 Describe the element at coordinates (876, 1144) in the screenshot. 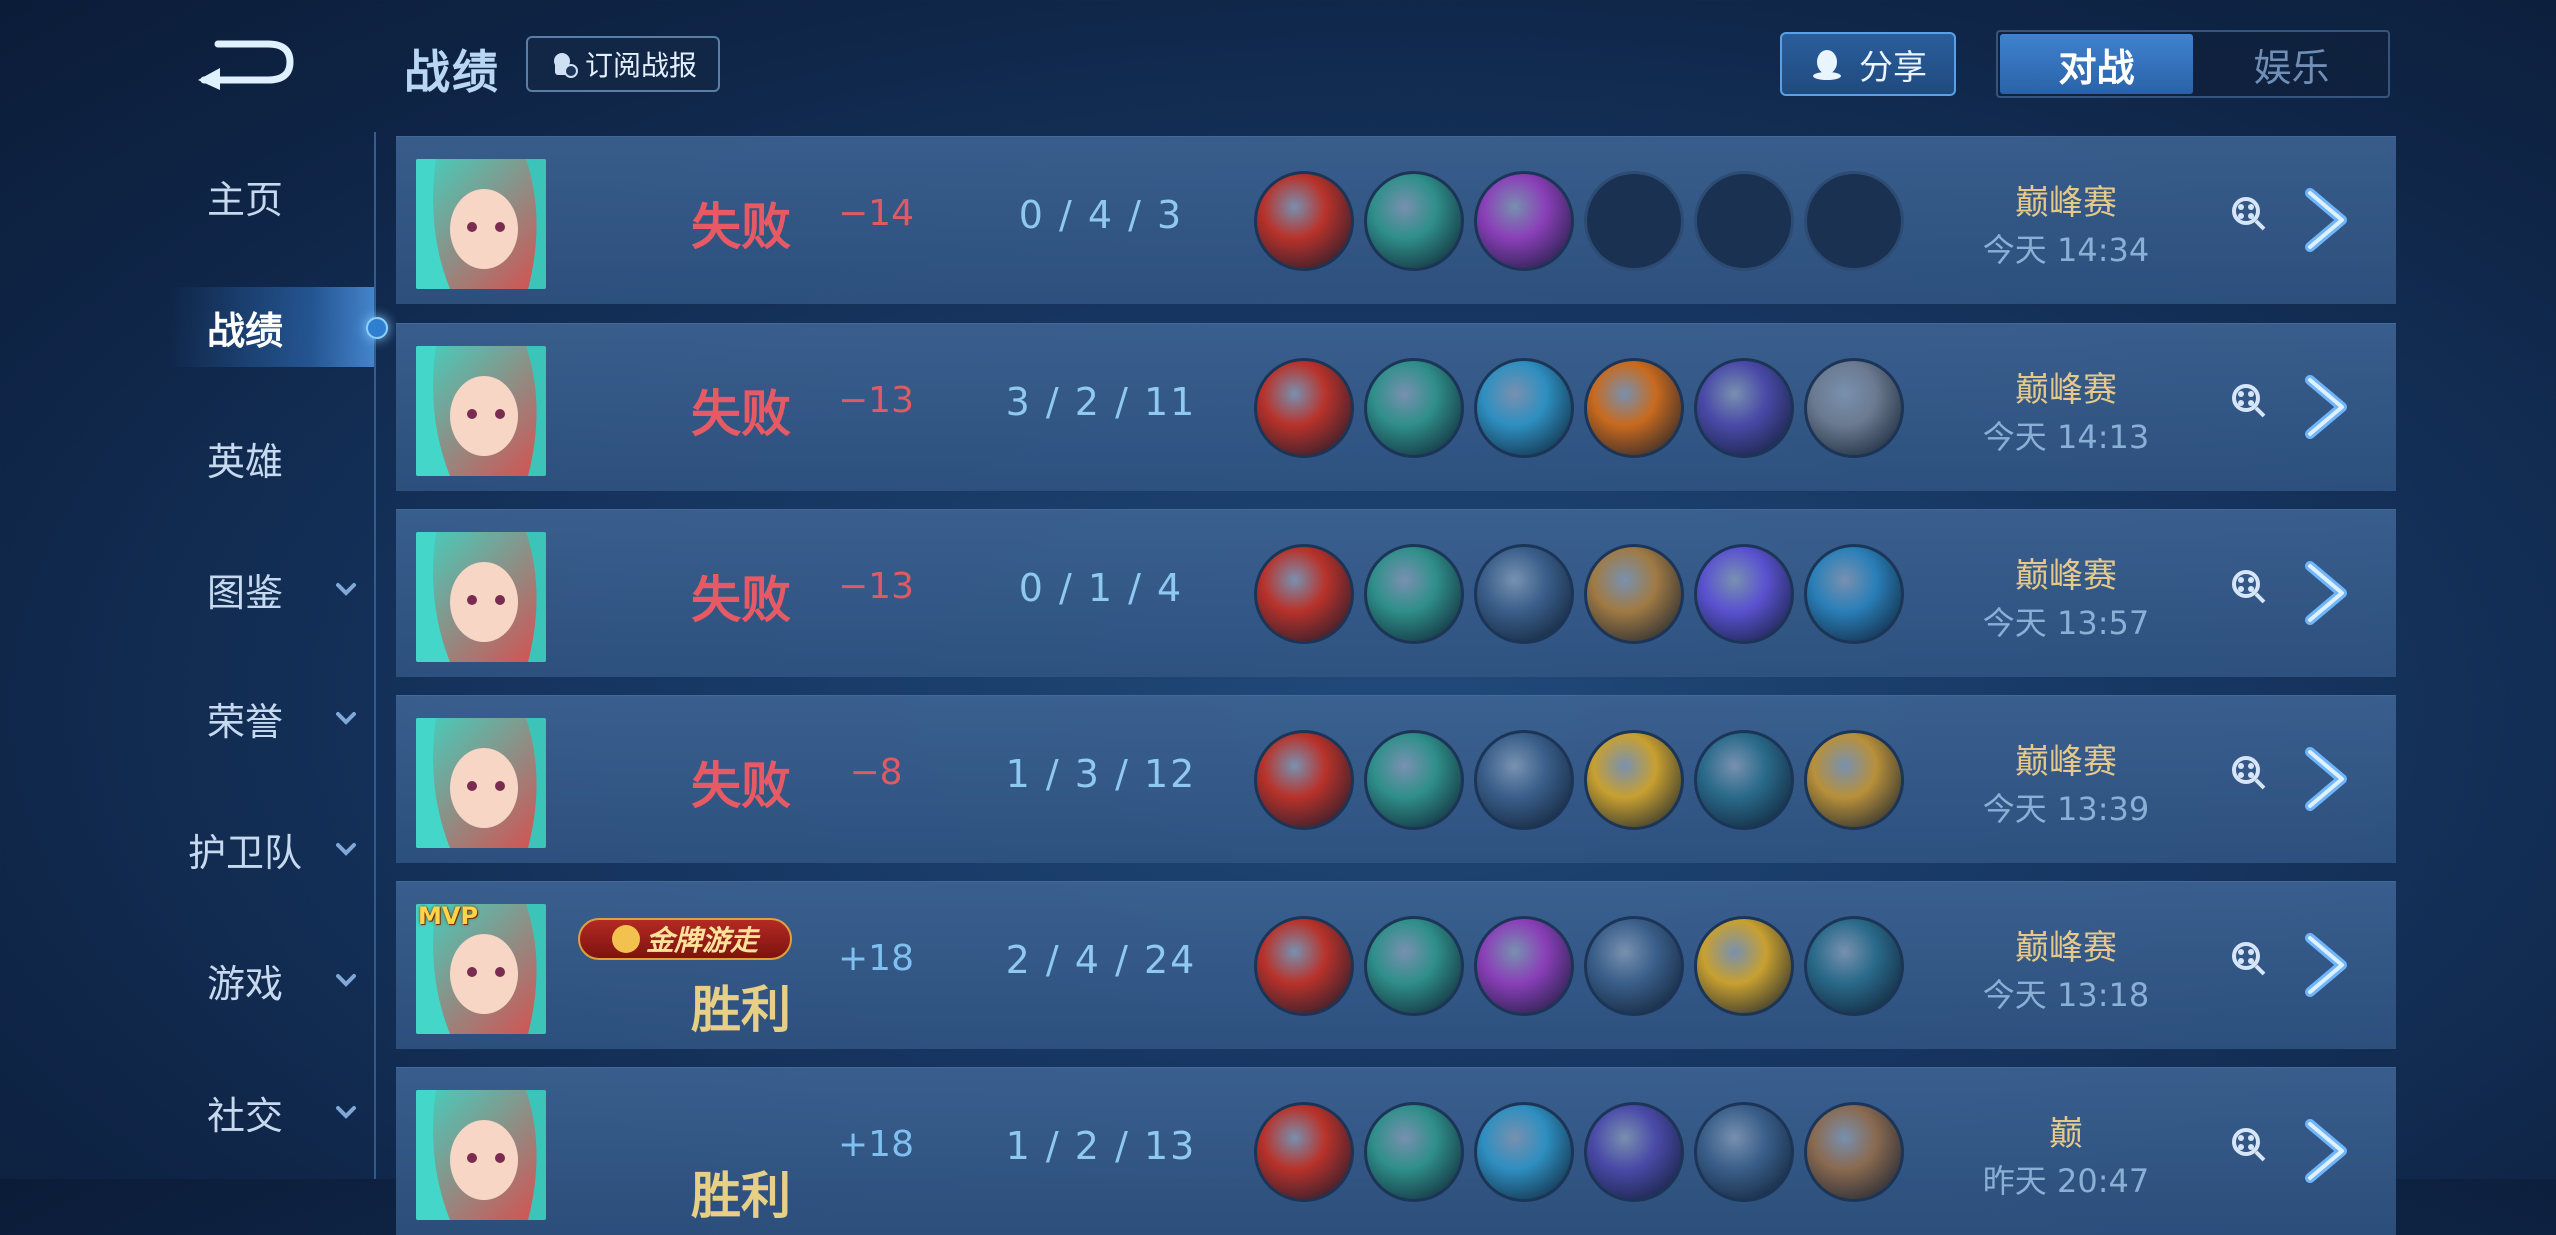

I see `rank-score-change: +18` at that location.